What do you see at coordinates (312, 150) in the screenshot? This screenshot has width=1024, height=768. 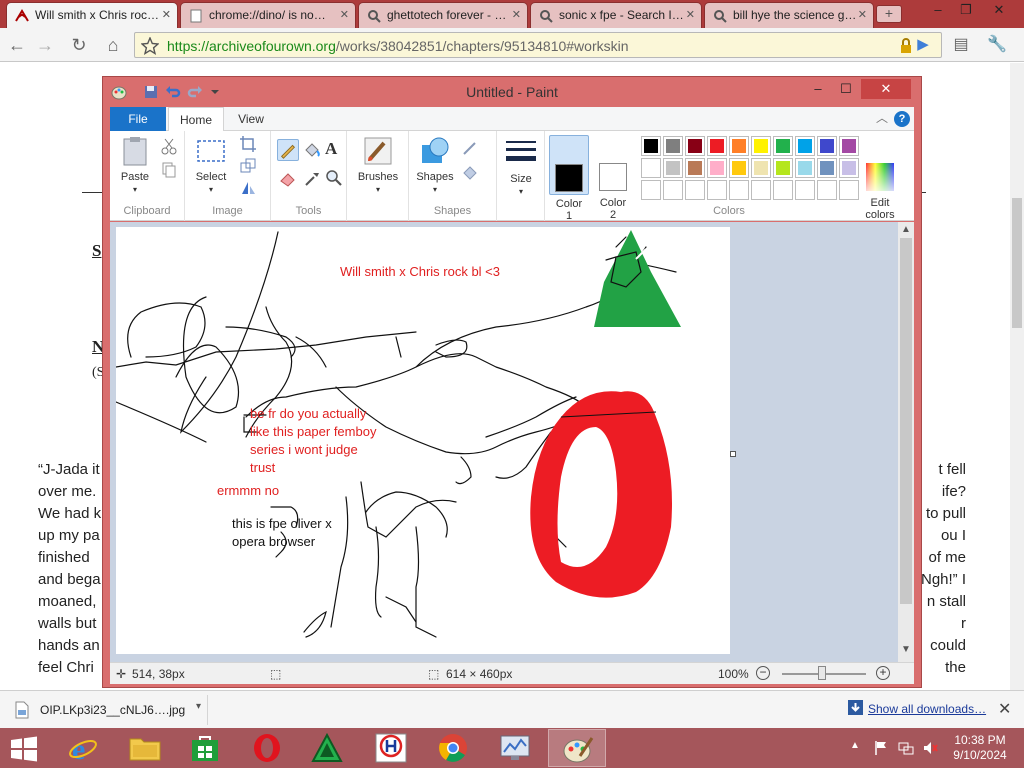 I see `fill-bucket-icon` at bounding box center [312, 150].